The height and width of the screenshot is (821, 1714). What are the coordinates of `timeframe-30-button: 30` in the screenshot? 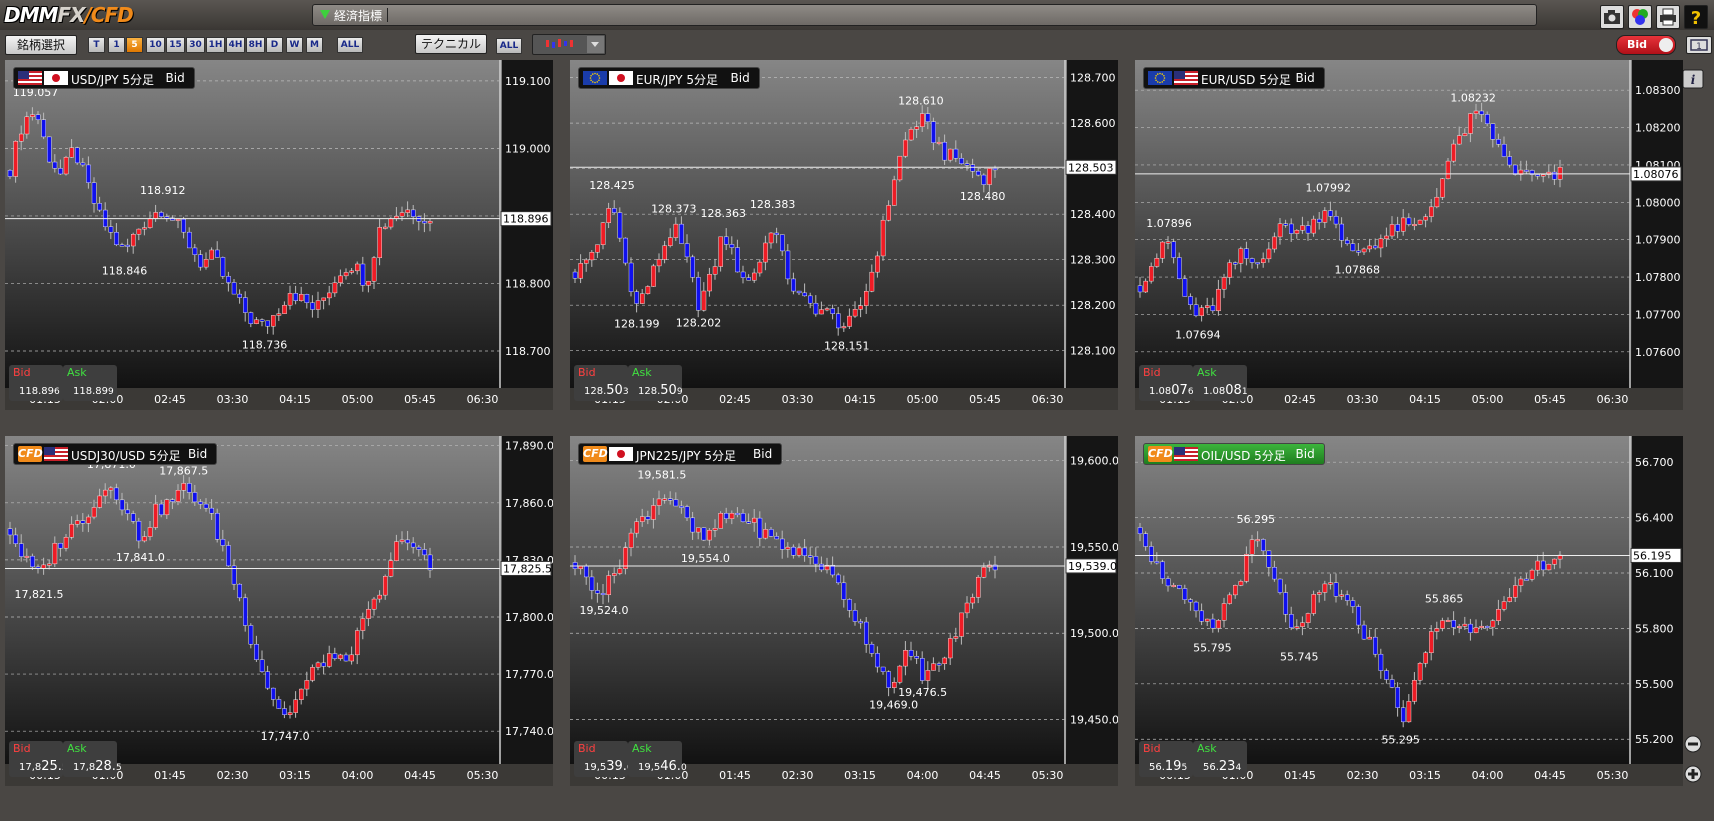 It's located at (195, 45).